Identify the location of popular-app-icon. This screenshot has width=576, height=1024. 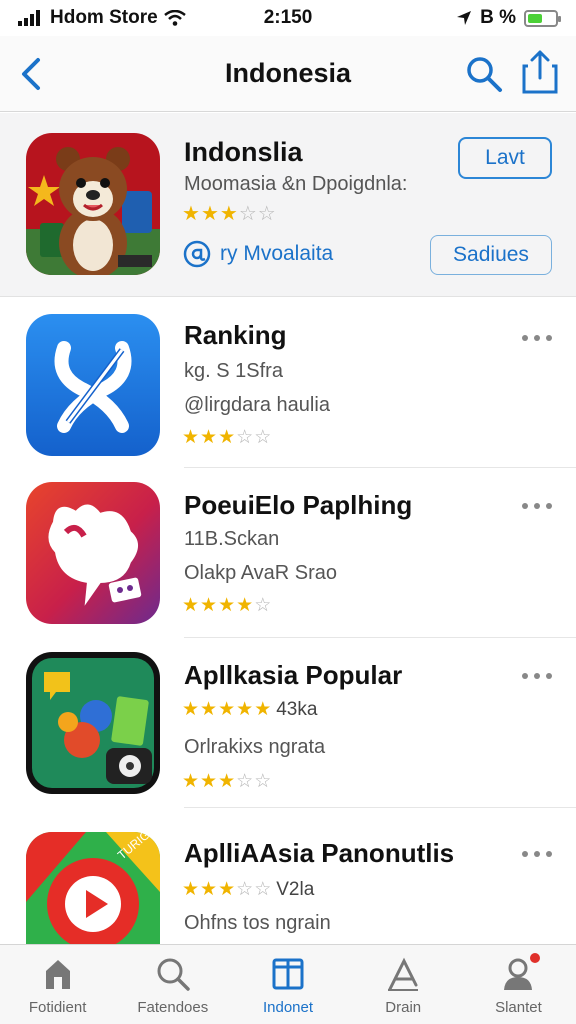
(93, 553).